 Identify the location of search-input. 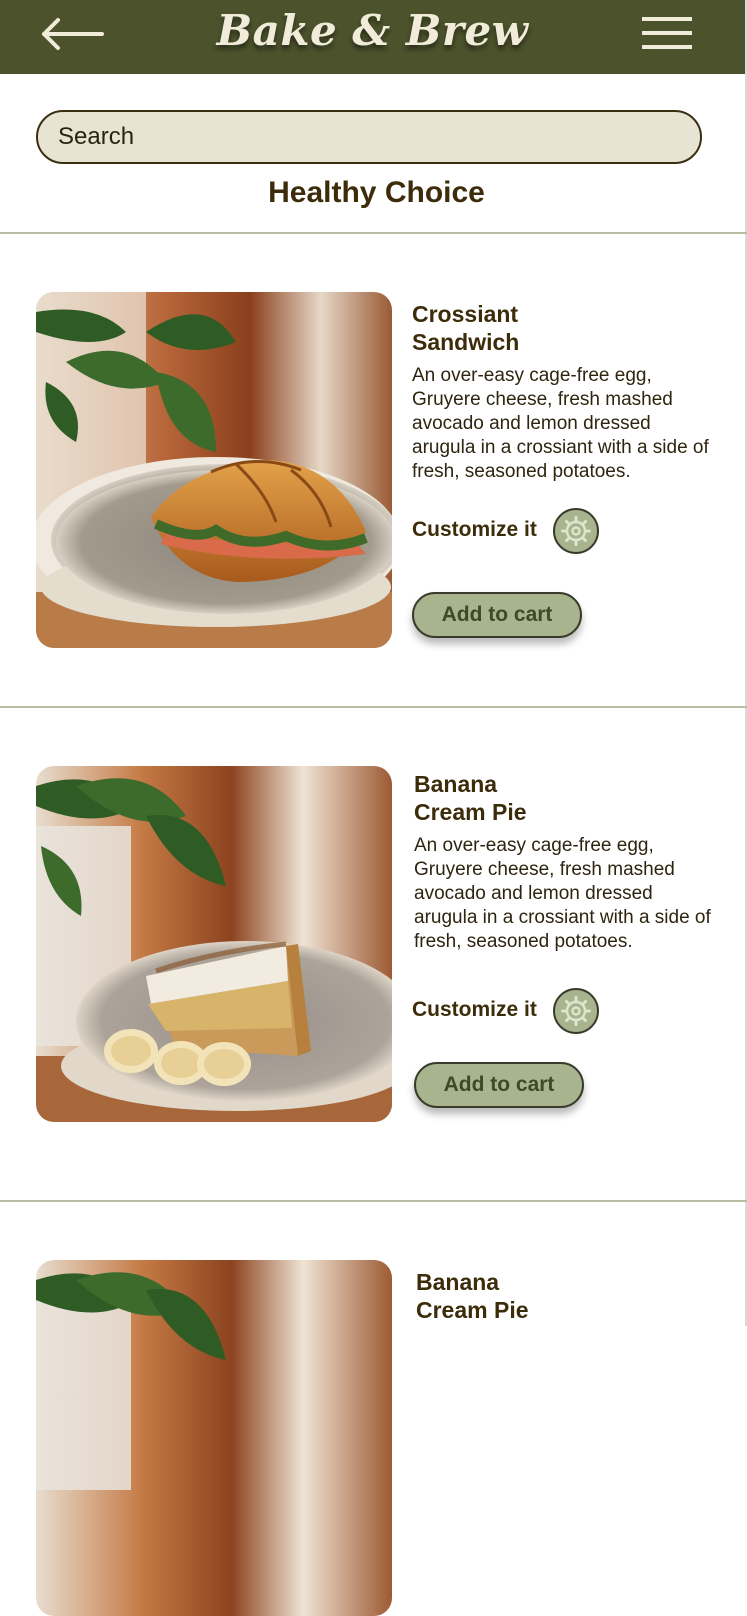
(369, 137).